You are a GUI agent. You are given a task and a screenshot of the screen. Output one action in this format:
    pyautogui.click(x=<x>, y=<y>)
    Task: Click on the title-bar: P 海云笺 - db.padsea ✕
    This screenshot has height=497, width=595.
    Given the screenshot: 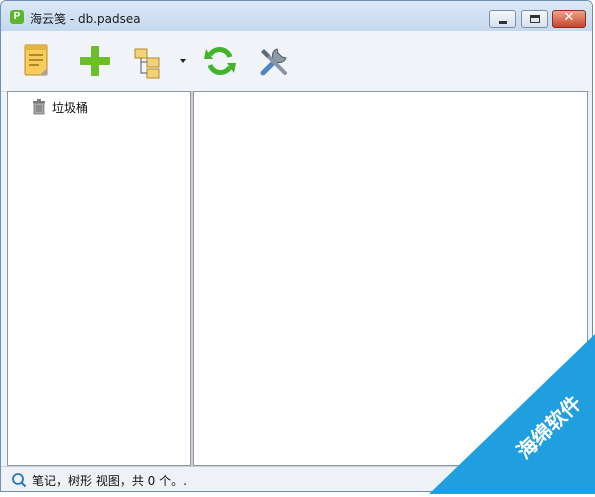 What is the action you would take?
    pyautogui.click(x=296, y=16)
    